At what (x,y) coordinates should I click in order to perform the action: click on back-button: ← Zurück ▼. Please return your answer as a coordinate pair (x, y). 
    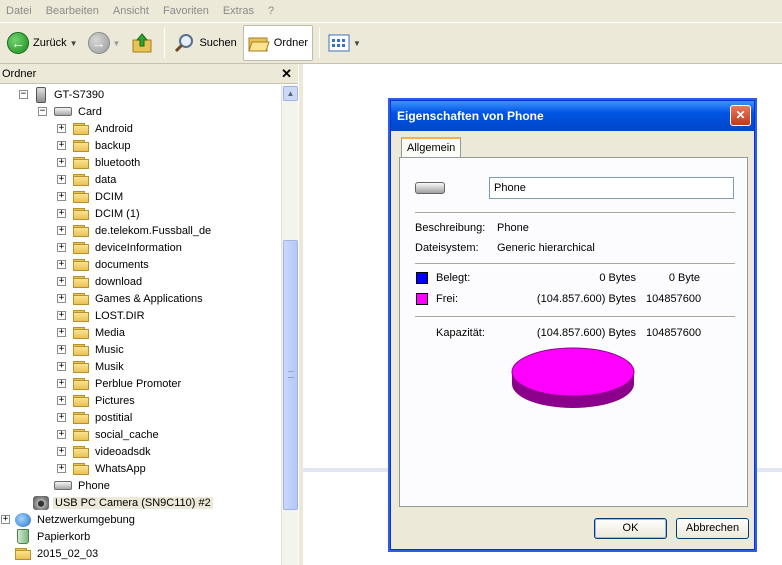
    Looking at the image, I should click on (42, 43).